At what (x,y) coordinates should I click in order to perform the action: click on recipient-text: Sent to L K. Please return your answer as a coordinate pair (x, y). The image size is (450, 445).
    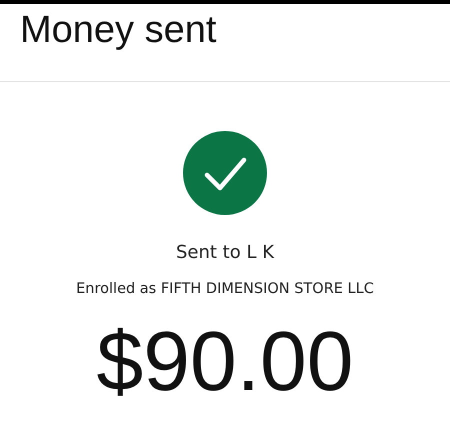
    Looking at the image, I should click on (225, 253).